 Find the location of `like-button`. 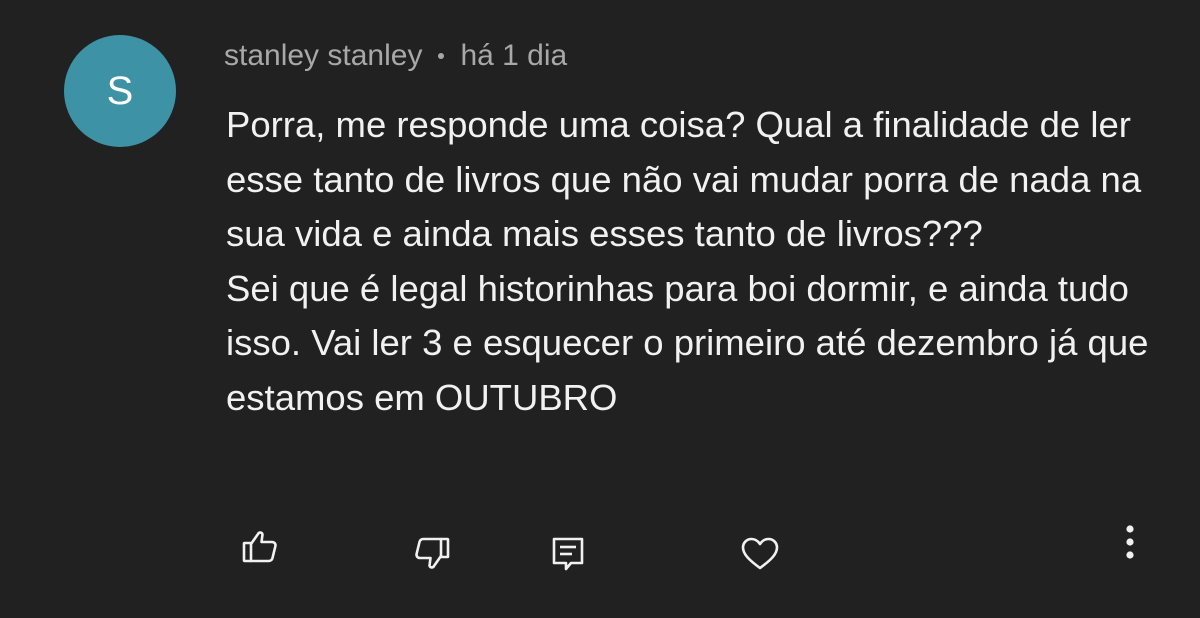

like-button is located at coordinates (260, 546).